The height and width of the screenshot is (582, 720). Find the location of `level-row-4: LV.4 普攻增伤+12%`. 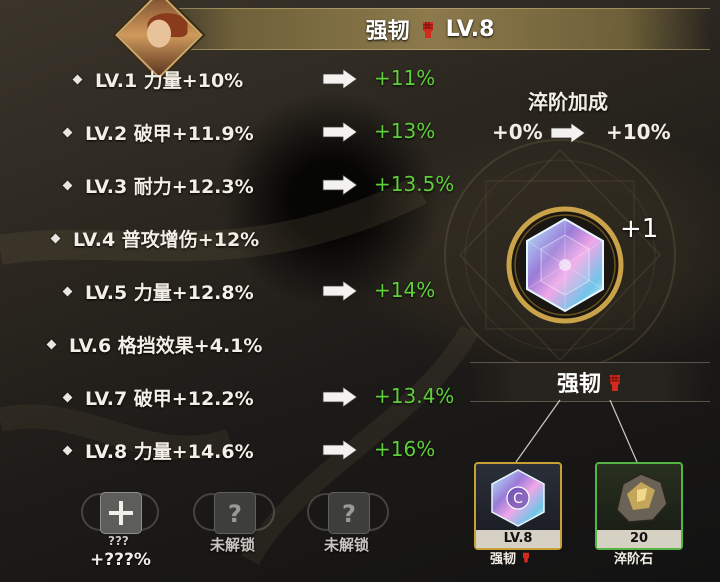

level-row-4: LV.4 普攻增伤+12% is located at coordinates (155, 238).